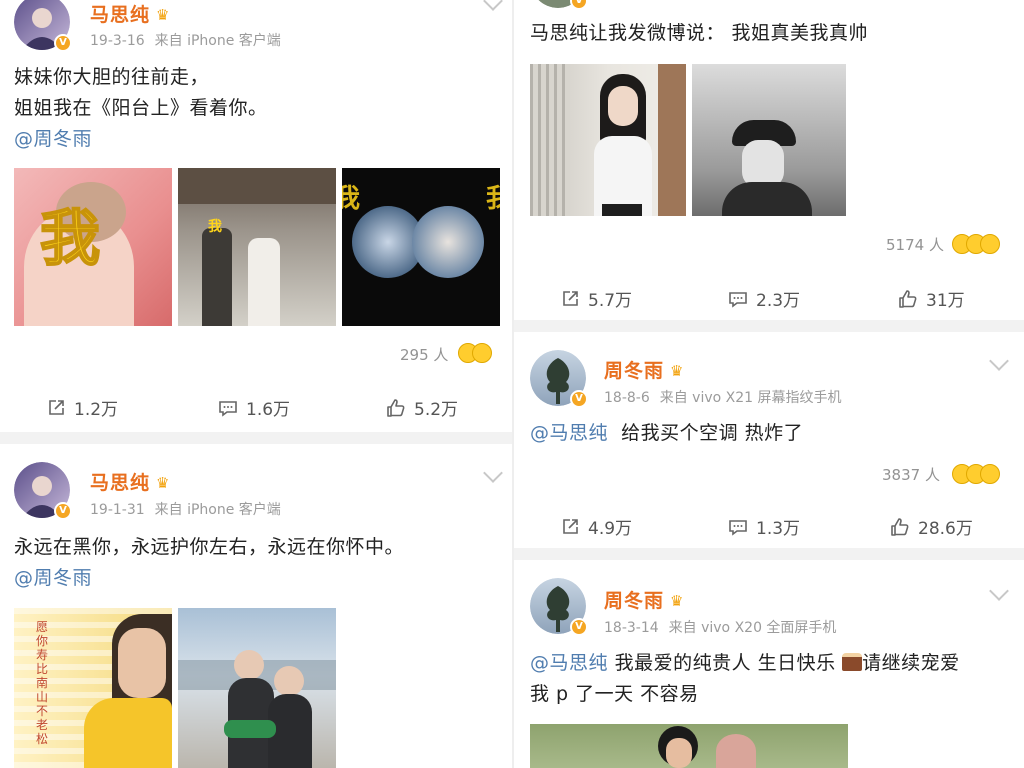 The height and width of the screenshot is (768, 1024). What do you see at coordinates (667, 433) in the screenshot?
I see `post-text: @马思纯 给我买个空调 热炸了` at bounding box center [667, 433].